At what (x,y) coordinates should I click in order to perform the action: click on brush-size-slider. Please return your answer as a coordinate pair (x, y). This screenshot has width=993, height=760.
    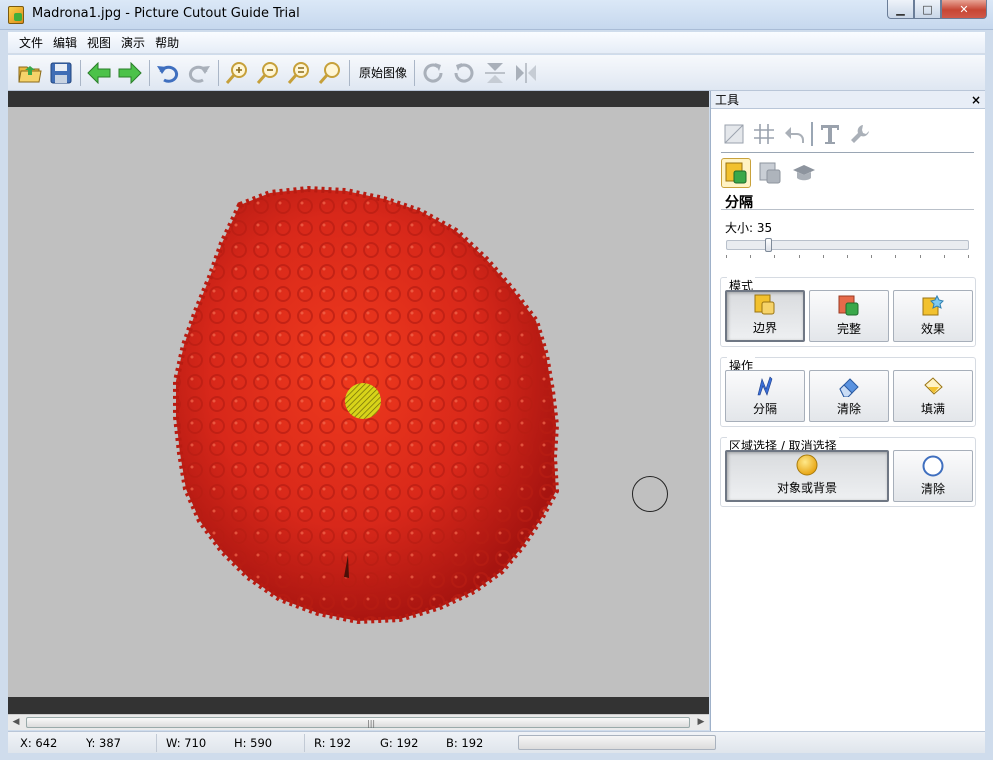
    Looking at the image, I should click on (847, 245).